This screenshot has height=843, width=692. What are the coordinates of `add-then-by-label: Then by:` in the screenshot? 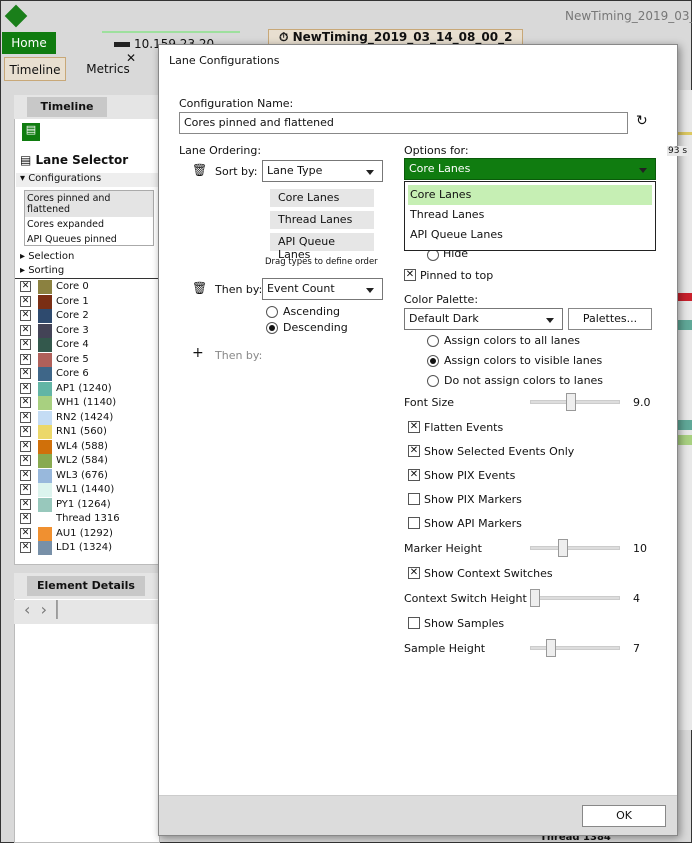 It's located at (238, 355).